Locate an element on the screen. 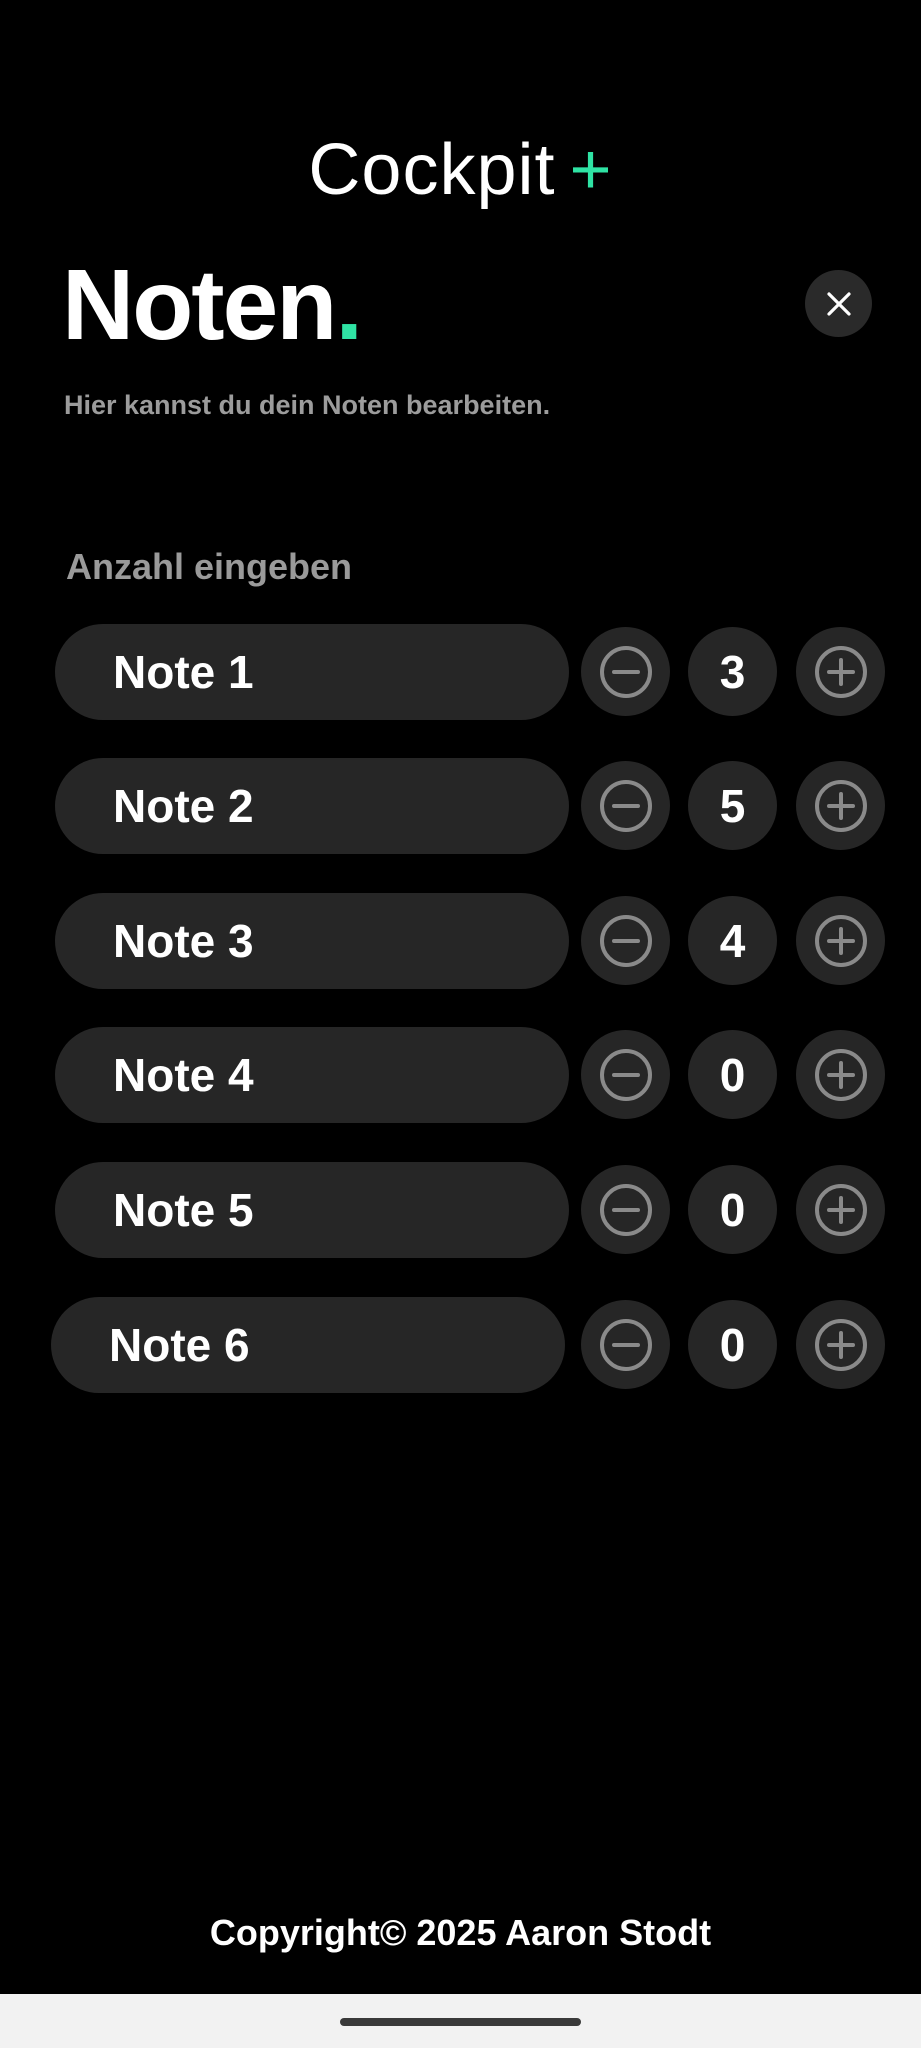 This screenshot has height=2048, width=921. note-row: Note 4 0 is located at coordinates (460, 1075).